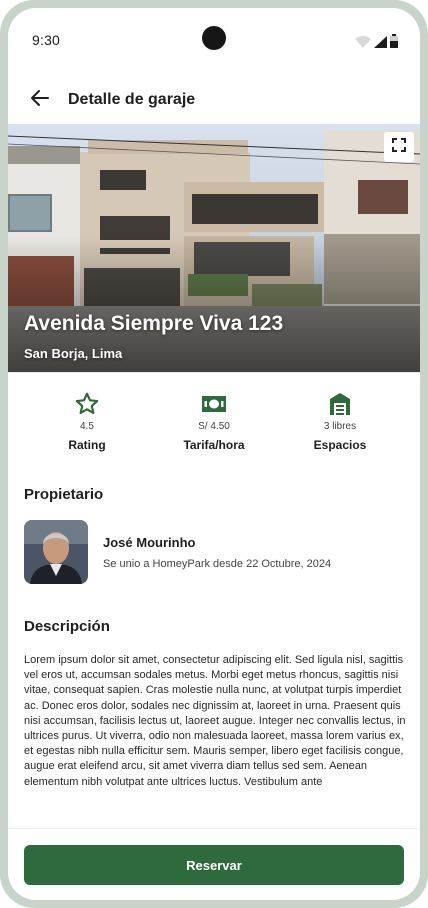 Image resolution: width=428 pixels, height=908 pixels. Describe the element at coordinates (394, 43) in the screenshot. I see `battery-icon` at that location.